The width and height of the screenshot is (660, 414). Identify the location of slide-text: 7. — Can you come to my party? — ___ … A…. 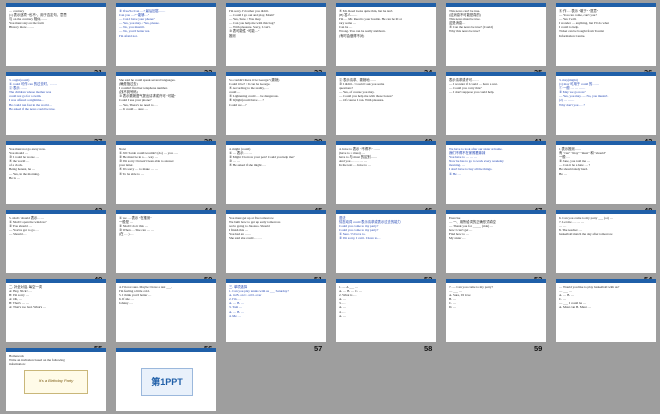
(471, 297).